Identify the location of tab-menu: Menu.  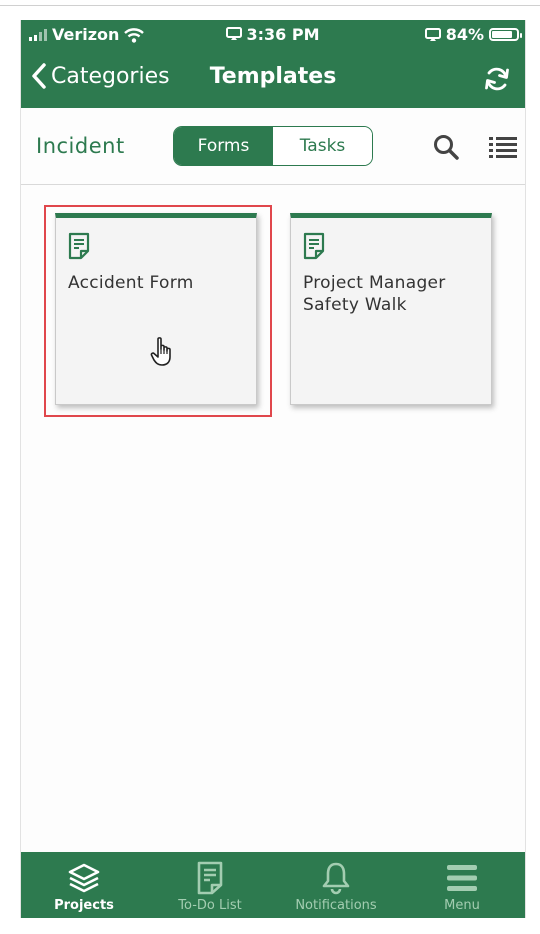
(462, 885).